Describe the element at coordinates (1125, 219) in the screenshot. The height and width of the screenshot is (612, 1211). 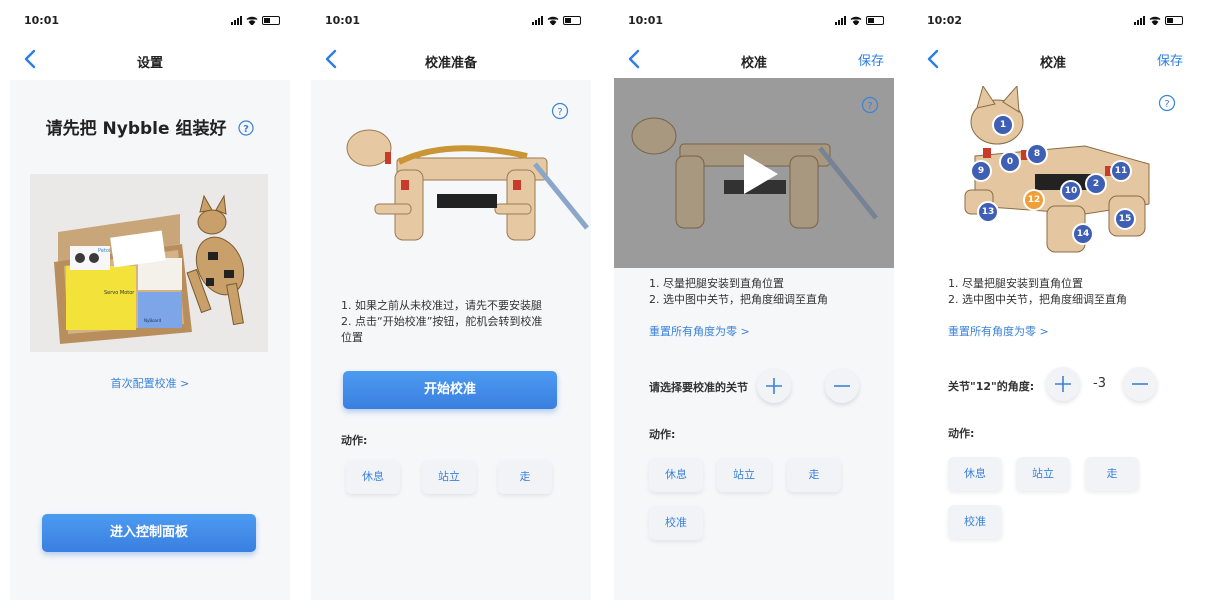
I see `joint-marker-15: 15` at that location.